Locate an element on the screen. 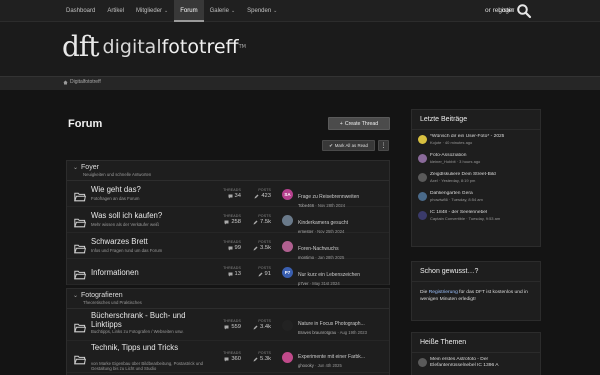  posts-value: 3.5k is located at coordinates (258, 248).